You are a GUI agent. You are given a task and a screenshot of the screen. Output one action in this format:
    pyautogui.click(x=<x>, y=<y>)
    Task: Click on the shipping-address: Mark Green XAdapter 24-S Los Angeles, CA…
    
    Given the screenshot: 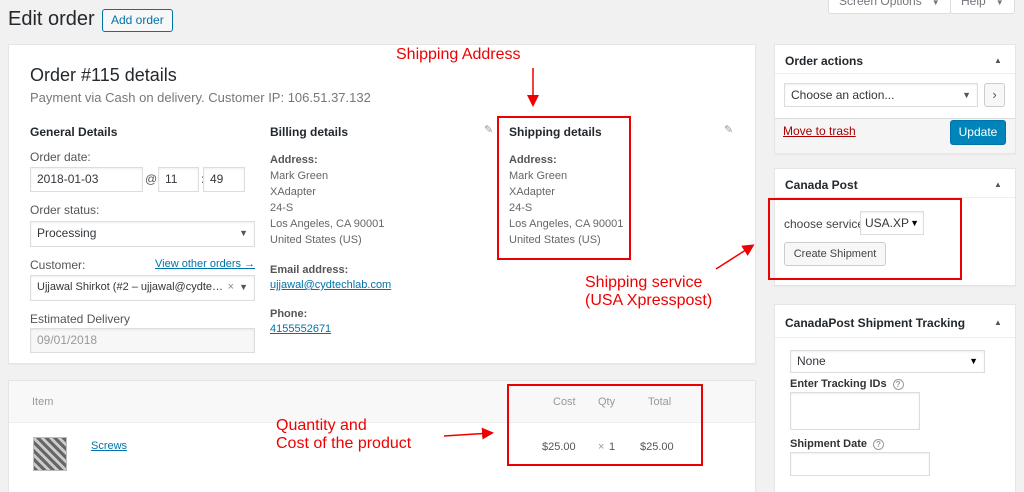 What is the action you would take?
    pyautogui.click(x=566, y=208)
    